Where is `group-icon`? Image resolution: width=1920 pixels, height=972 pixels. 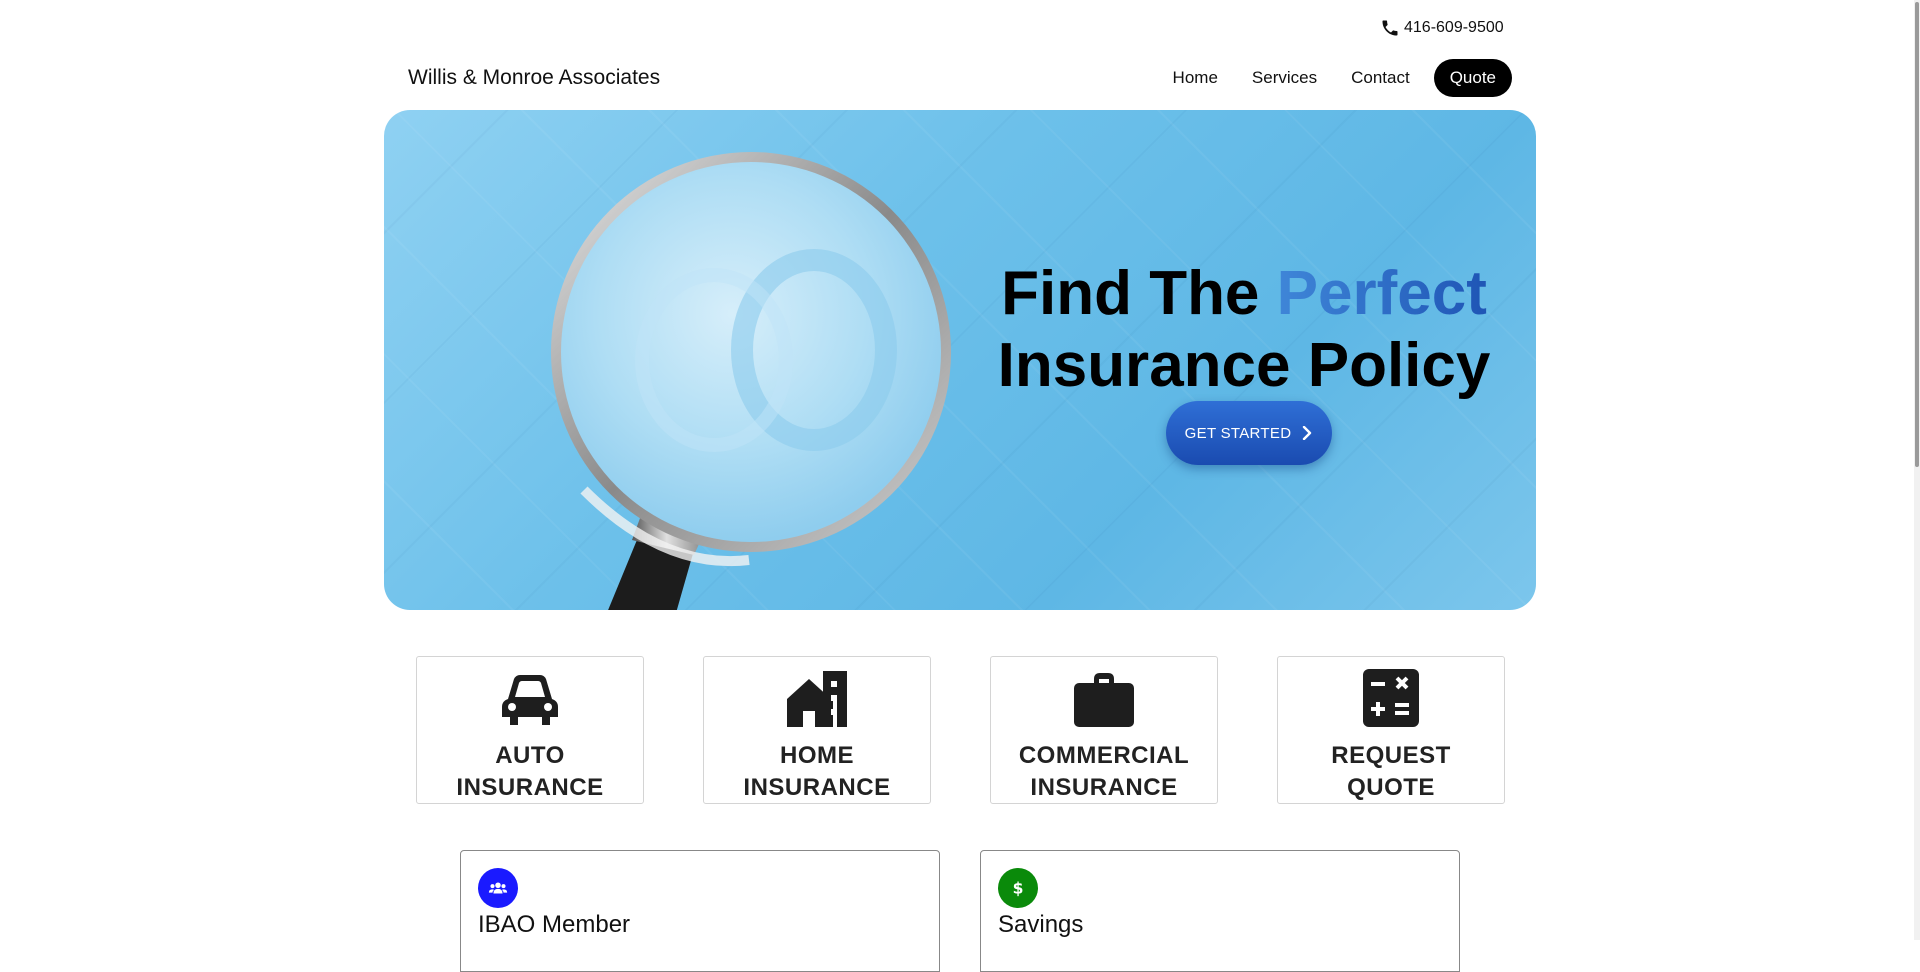 group-icon is located at coordinates (498, 888).